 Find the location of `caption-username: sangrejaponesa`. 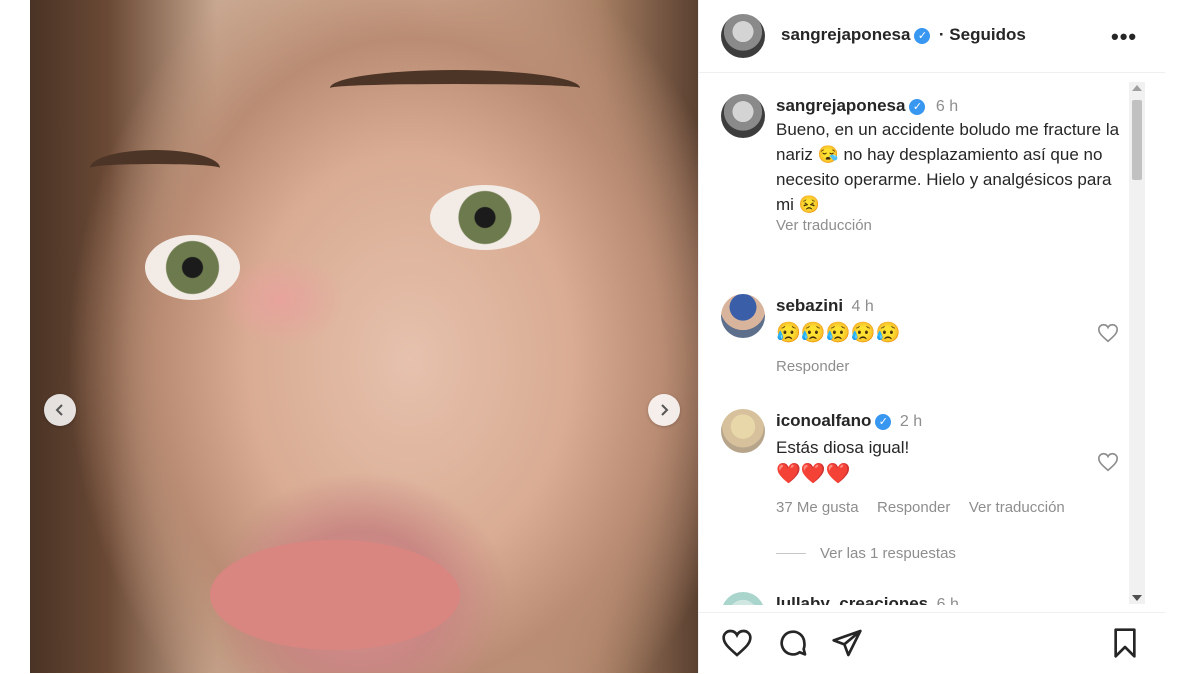

caption-username: sangrejaponesa is located at coordinates (840, 105).